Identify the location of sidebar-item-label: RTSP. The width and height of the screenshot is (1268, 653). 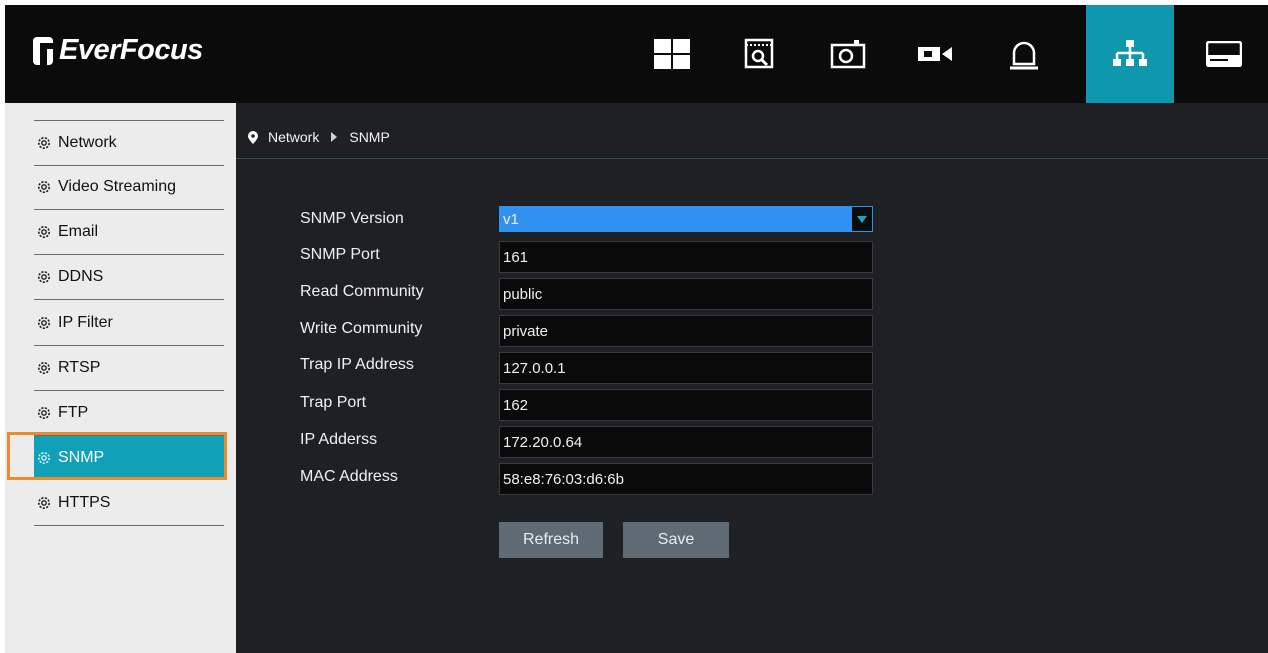
(79, 367).